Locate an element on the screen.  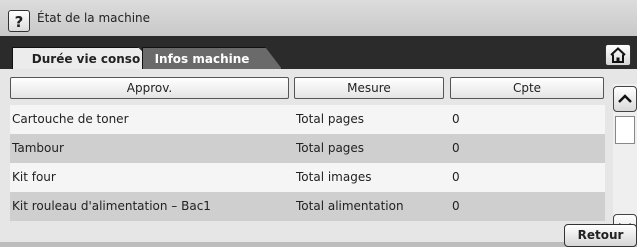
column-header-cpte: Cpte is located at coordinates (527, 88).